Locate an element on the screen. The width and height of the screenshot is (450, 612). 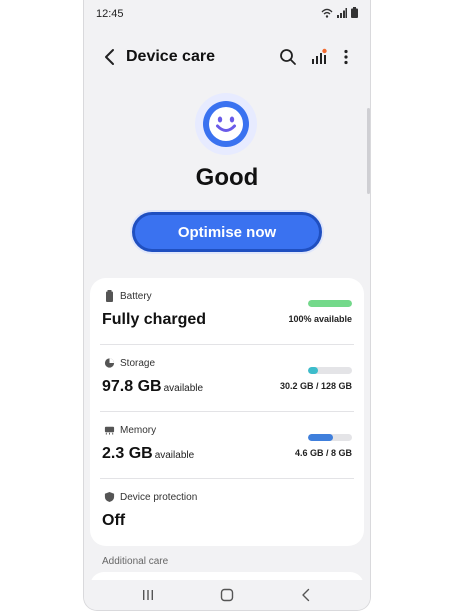
storage-meta: 30.2 GB / 128 GB is located at coordinates (315, 386).